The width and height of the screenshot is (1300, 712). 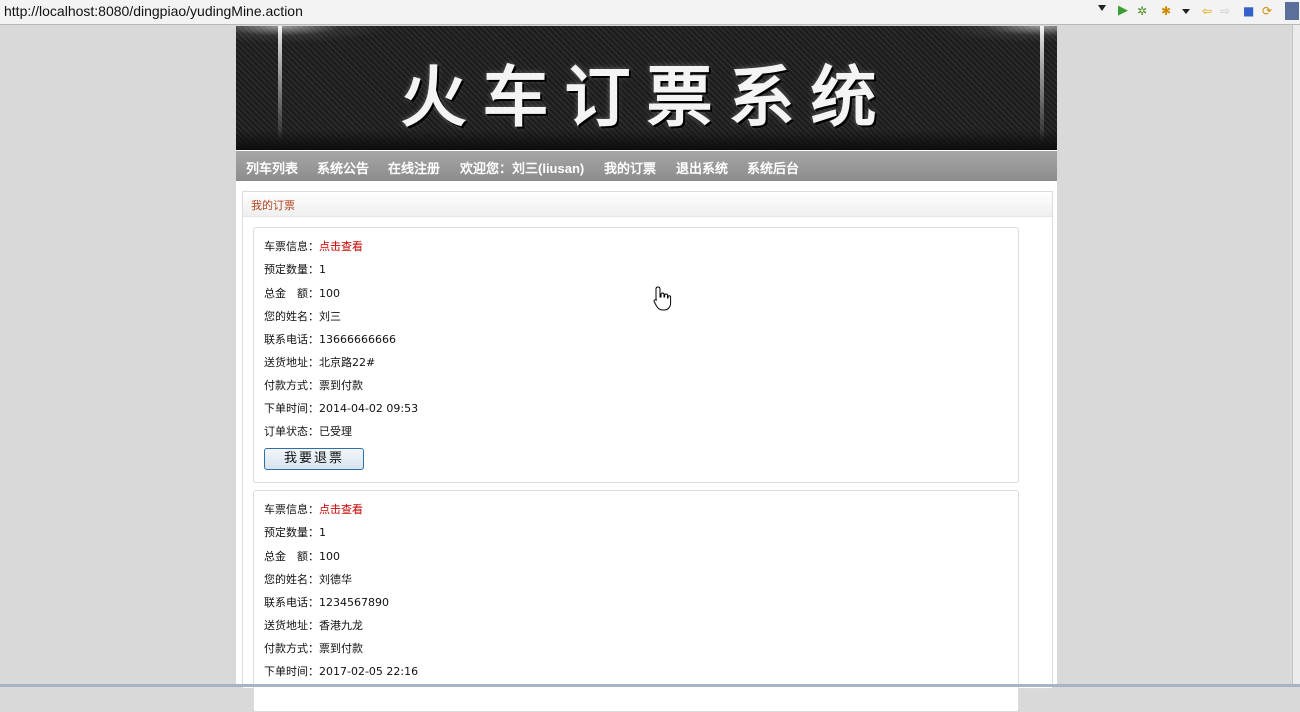 I want to click on phone-value: 1234567890, so click(x=354, y=602).